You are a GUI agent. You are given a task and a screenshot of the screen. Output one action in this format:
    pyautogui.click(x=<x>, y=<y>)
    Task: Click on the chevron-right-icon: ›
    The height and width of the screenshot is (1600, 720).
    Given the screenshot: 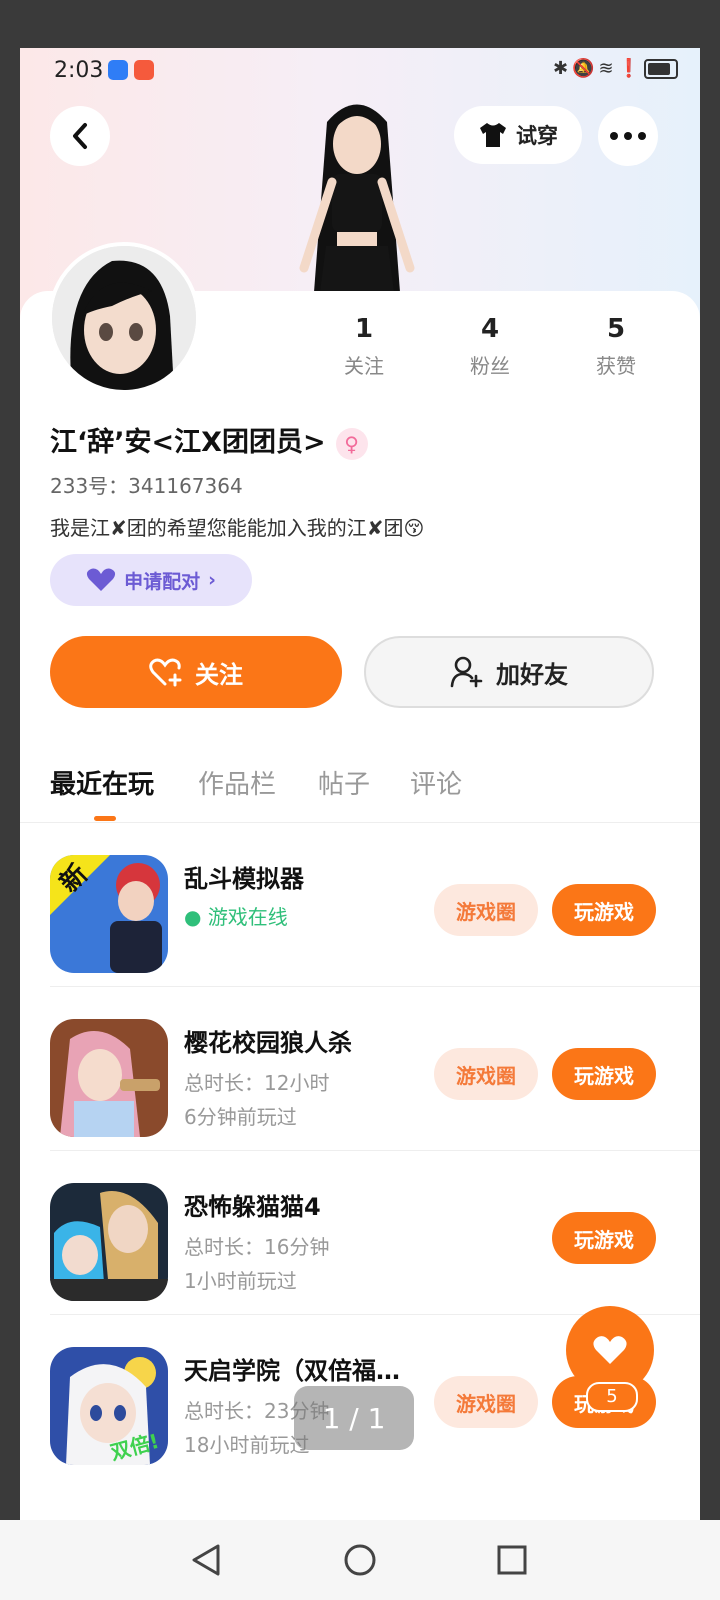 What is the action you would take?
    pyautogui.click(x=212, y=580)
    